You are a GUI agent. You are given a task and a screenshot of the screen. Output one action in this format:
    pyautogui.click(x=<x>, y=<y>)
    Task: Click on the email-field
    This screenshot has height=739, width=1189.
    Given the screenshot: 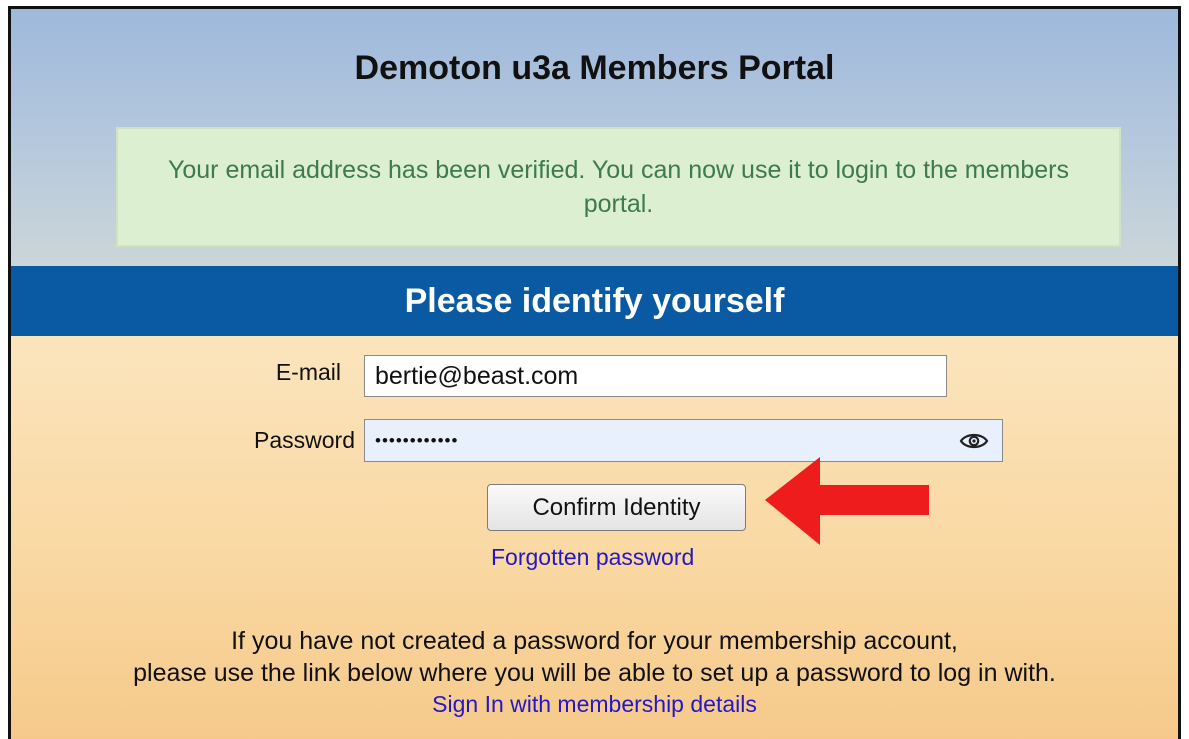 What is the action you would take?
    pyautogui.click(x=655, y=376)
    